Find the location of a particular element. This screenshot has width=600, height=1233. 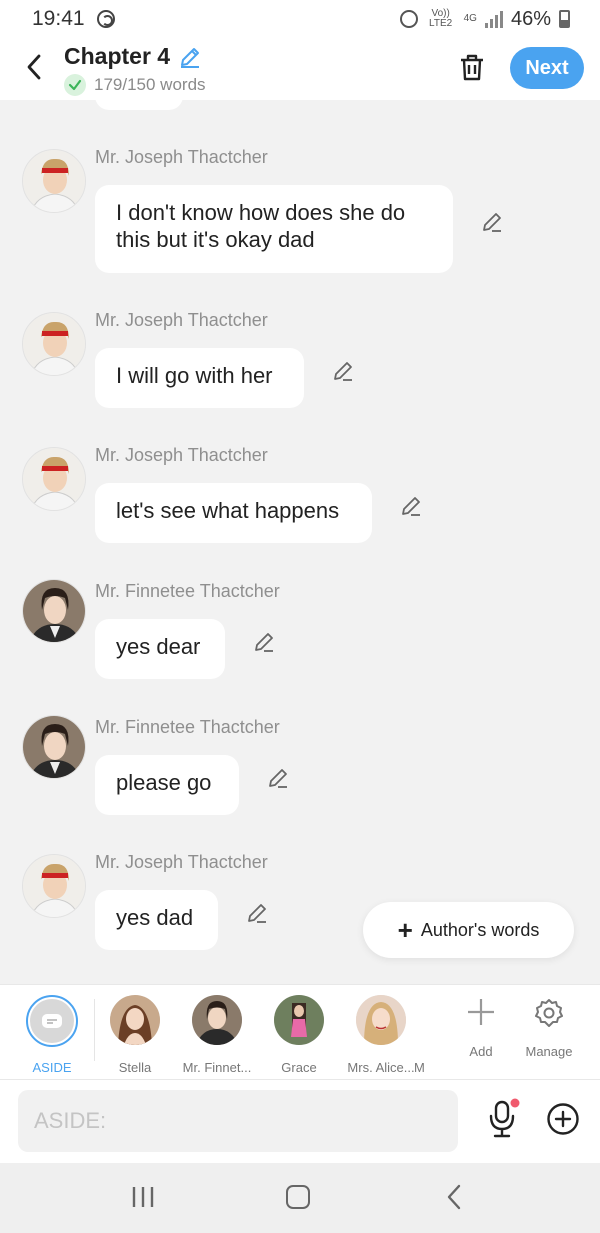

chapter-header: Chapter 4 179/150 words Next is located at coordinates (300, 69).